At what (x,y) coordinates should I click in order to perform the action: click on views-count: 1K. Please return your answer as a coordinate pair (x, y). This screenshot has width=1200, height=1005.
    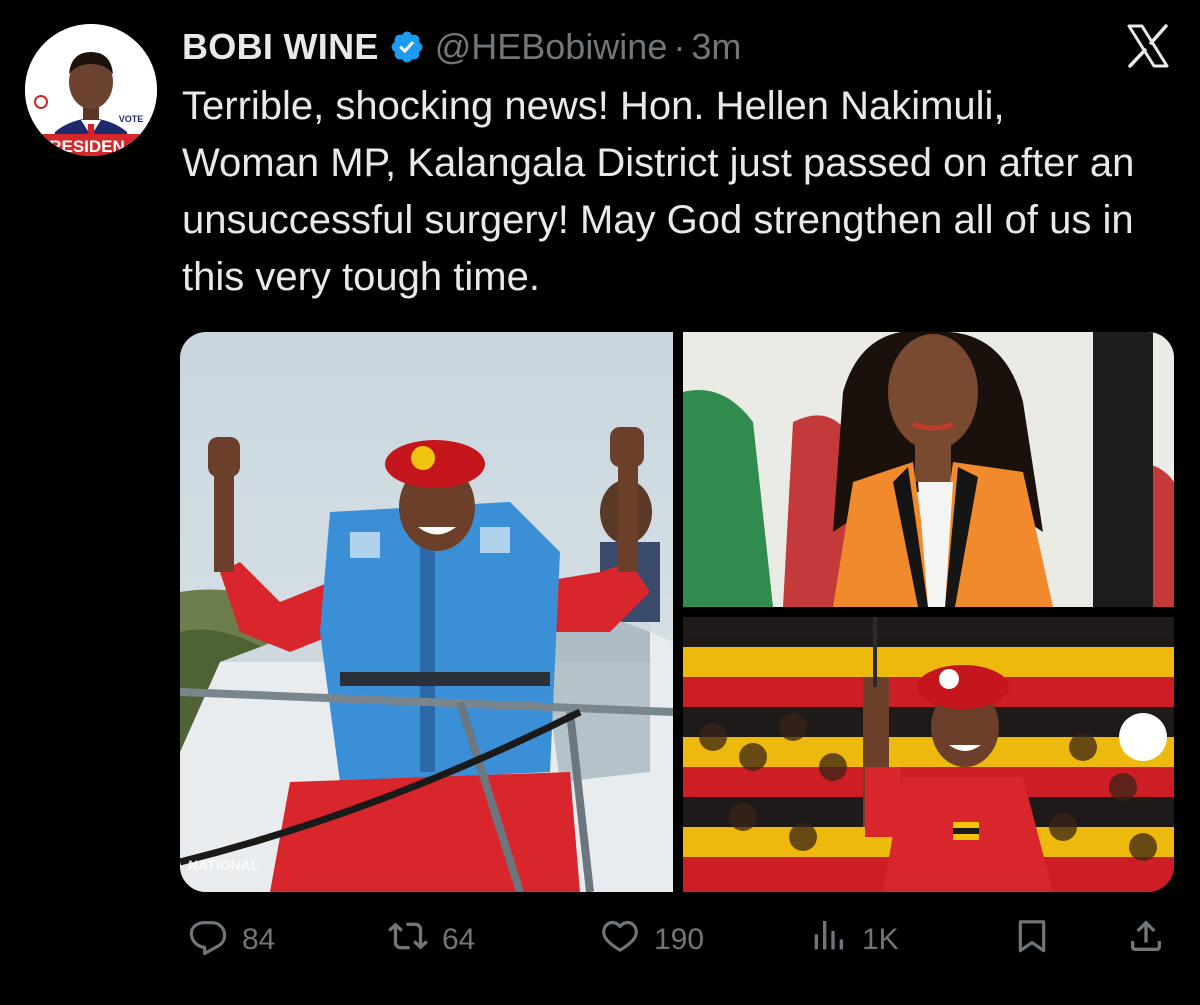
    Looking at the image, I should click on (880, 939).